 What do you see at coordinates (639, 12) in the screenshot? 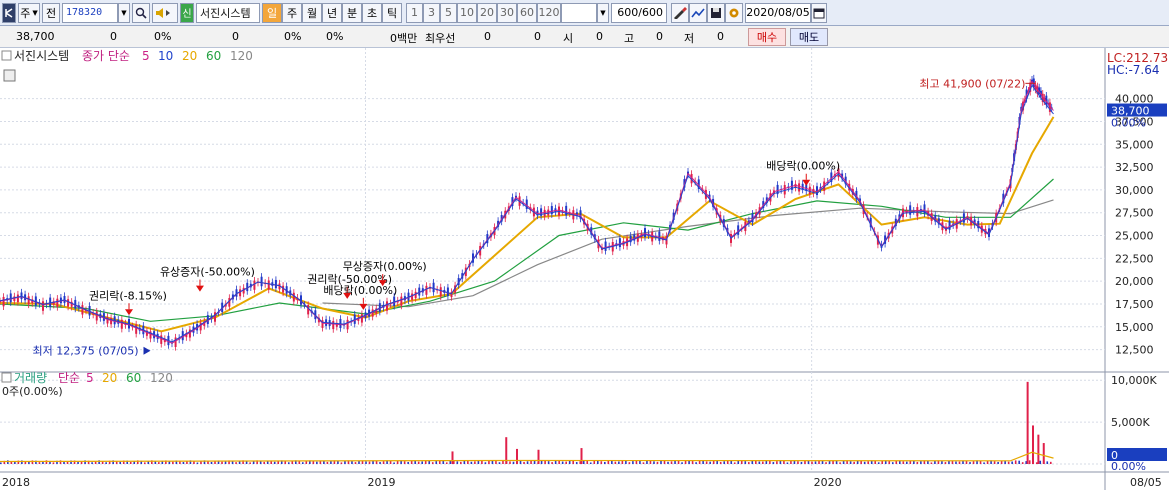
I see `data-count-field: 600/600` at bounding box center [639, 12].